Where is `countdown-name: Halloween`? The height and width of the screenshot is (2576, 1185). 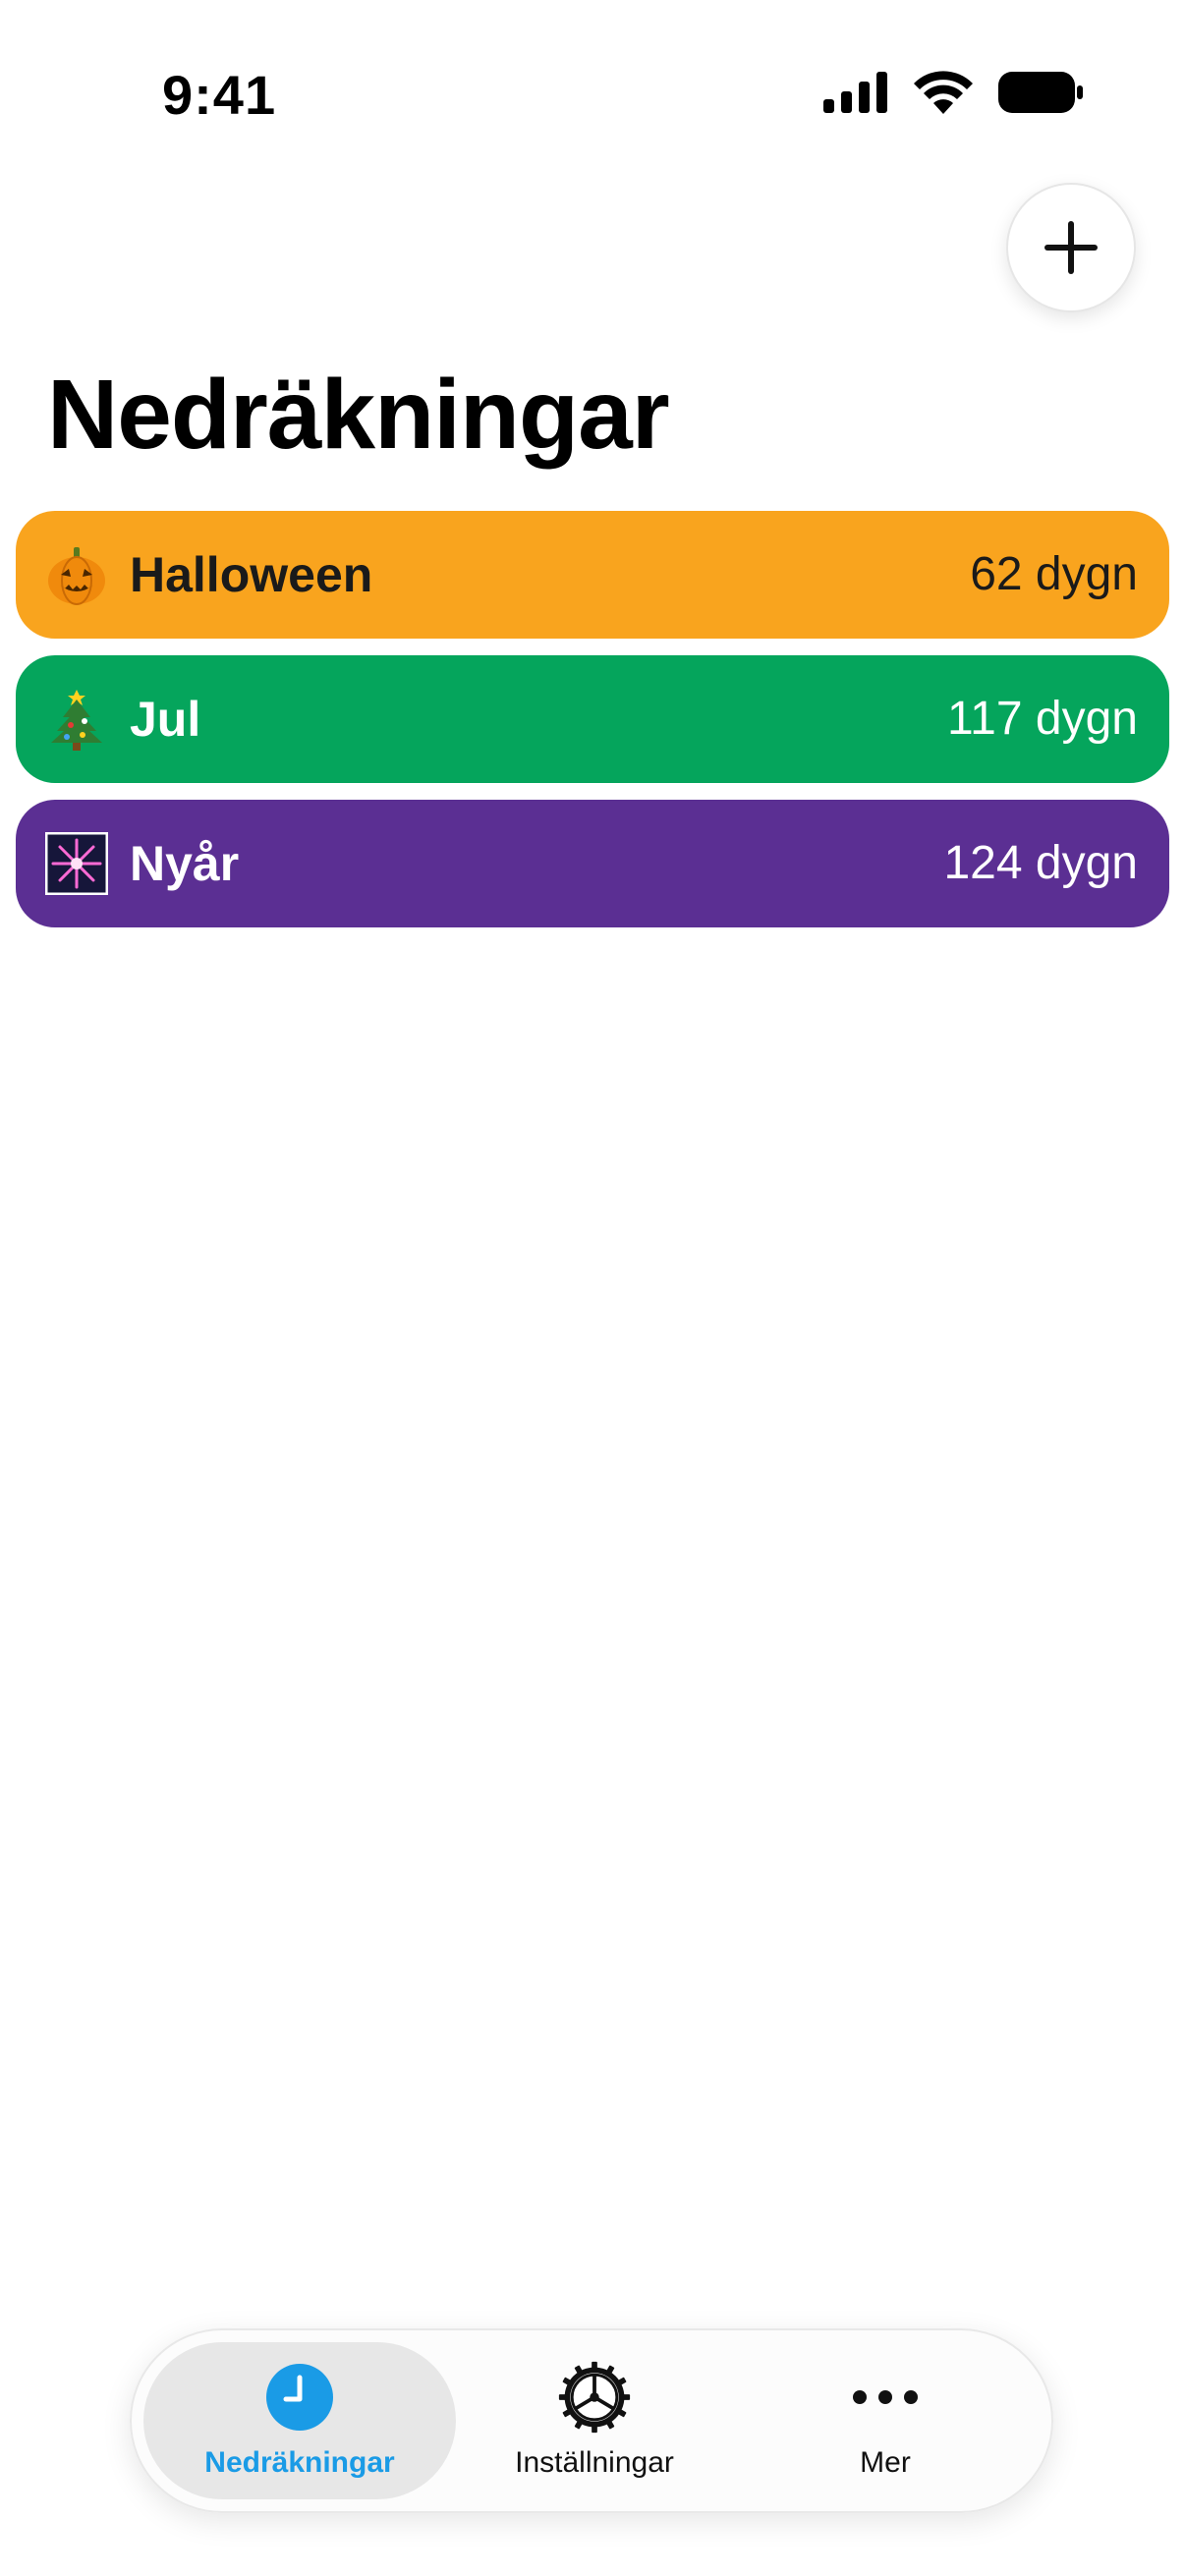 countdown-name: Halloween is located at coordinates (252, 574).